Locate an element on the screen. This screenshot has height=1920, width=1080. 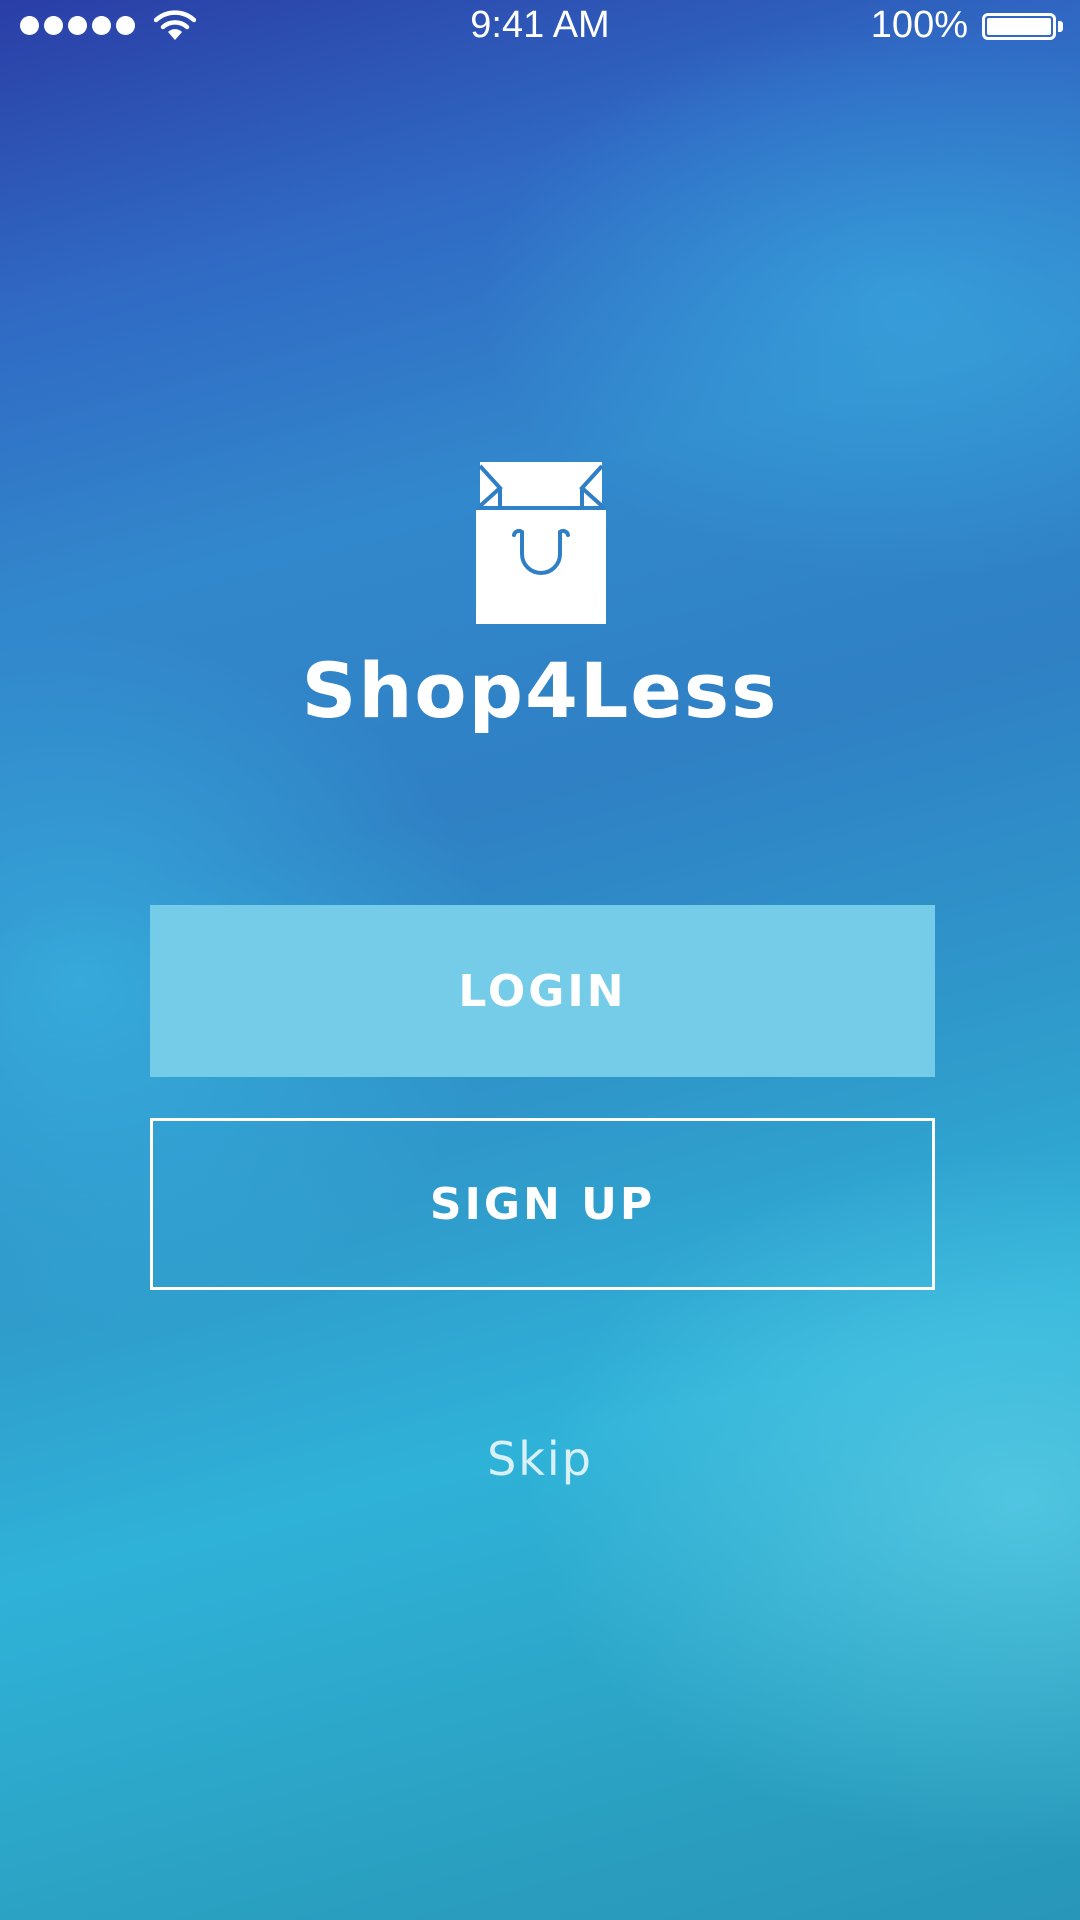
battery-percent: 100% is located at coordinates (919, 25).